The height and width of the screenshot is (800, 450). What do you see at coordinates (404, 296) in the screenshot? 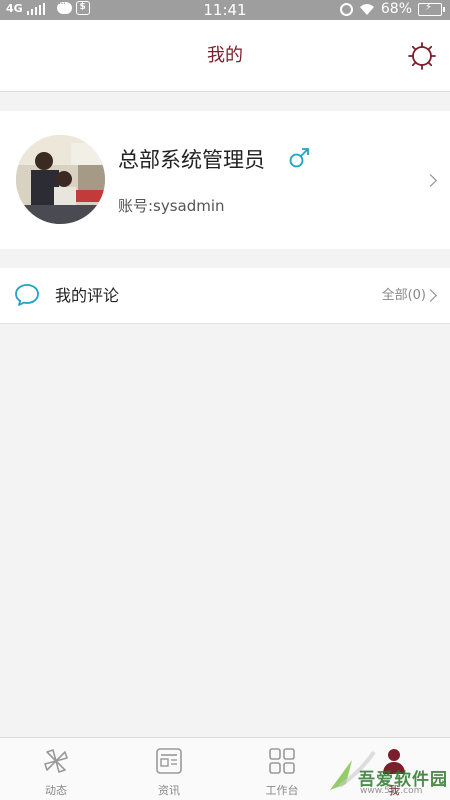
I see `all-comments-count: 全部(0)` at bounding box center [404, 296].